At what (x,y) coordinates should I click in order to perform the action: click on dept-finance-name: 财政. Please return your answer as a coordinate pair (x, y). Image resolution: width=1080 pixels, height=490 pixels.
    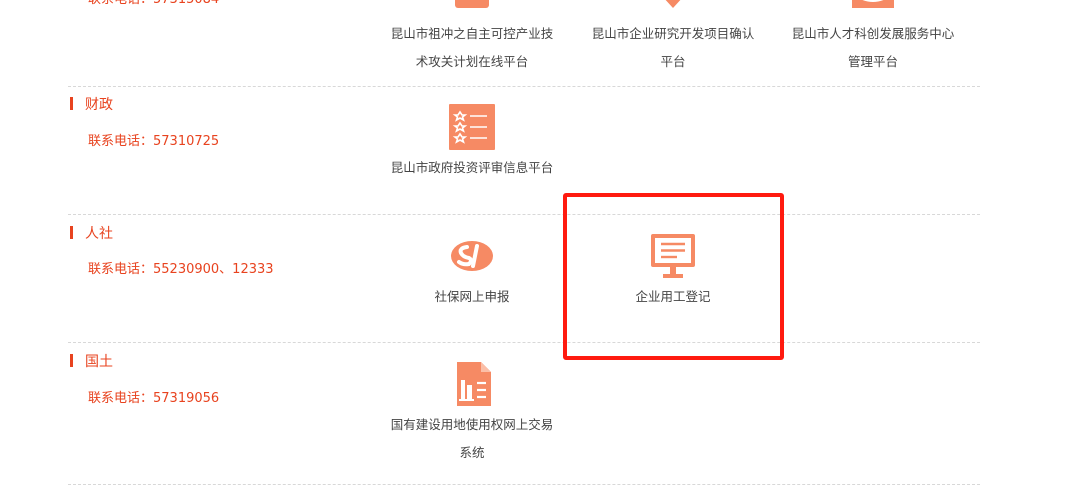
    Looking at the image, I should click on (91, 105).